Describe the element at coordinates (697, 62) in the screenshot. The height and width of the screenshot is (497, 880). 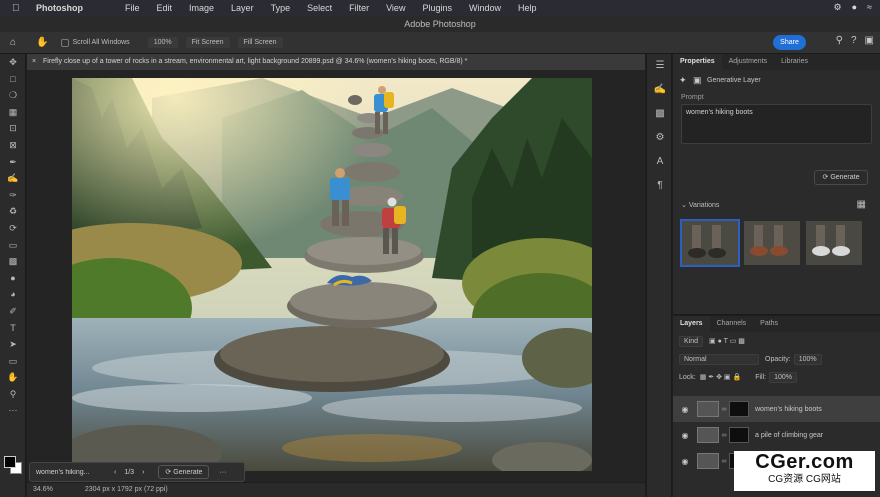
I see `tab-properties: Properties` at that location.